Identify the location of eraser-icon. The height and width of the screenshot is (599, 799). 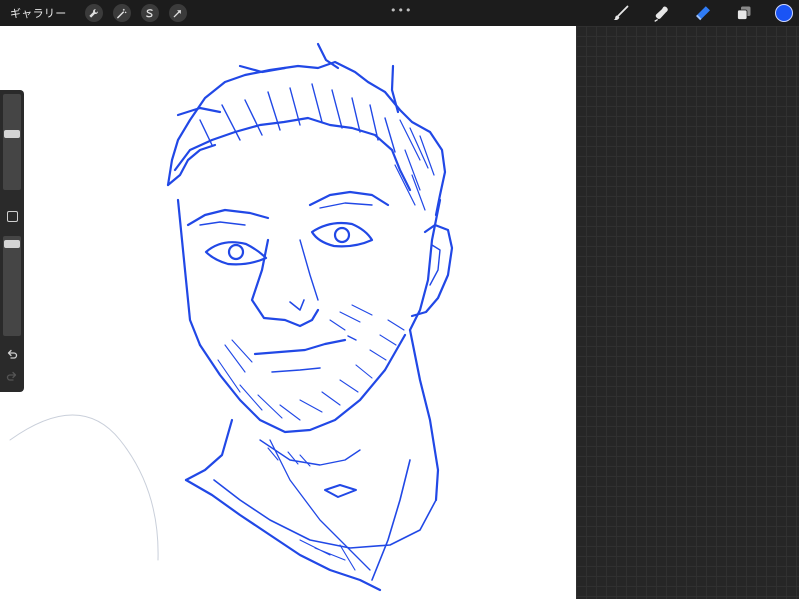
(703, 13).